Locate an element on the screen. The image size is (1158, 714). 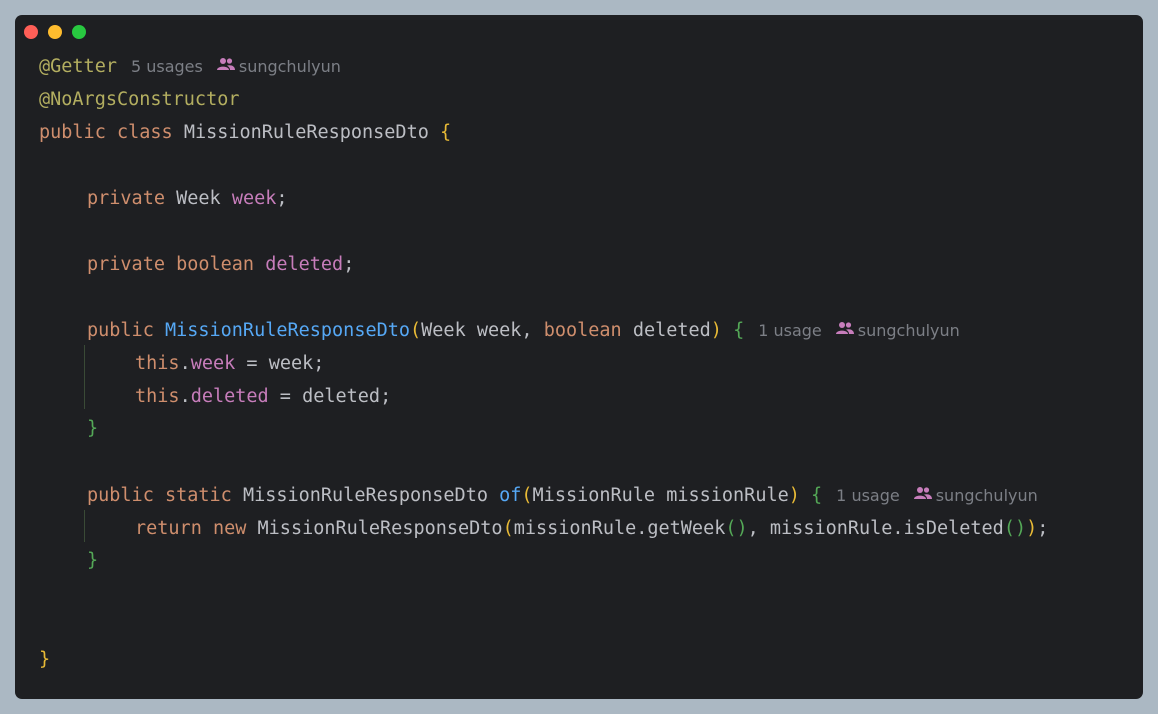
code-line-2: @NoArgsConstructor is located at coordinates (139, 99).